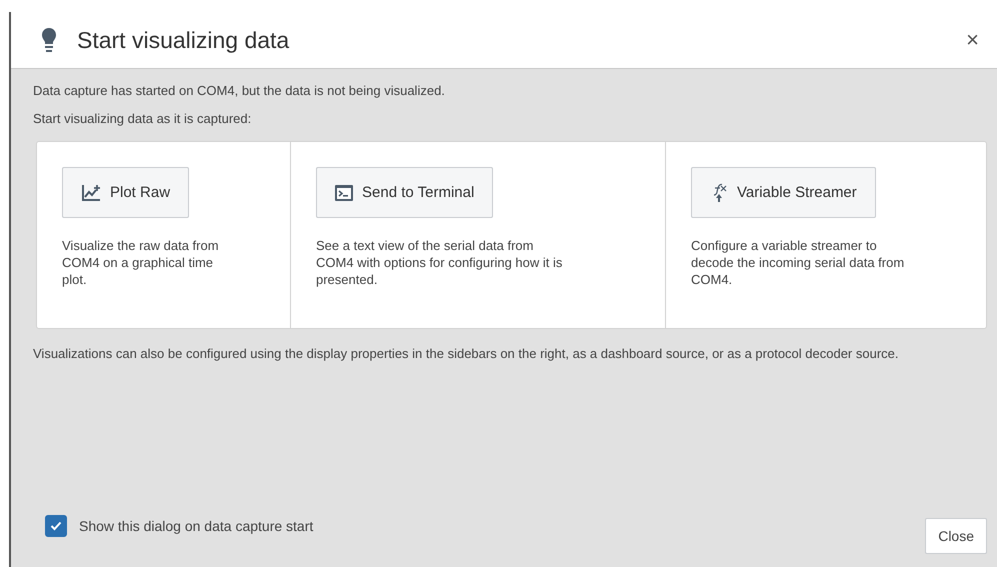 Image resolution: width=997 pixels, height=567 pixels. Describe the element at coordinates (49, 40) in the screenshot. I see `lightbulb-icon` at that location.